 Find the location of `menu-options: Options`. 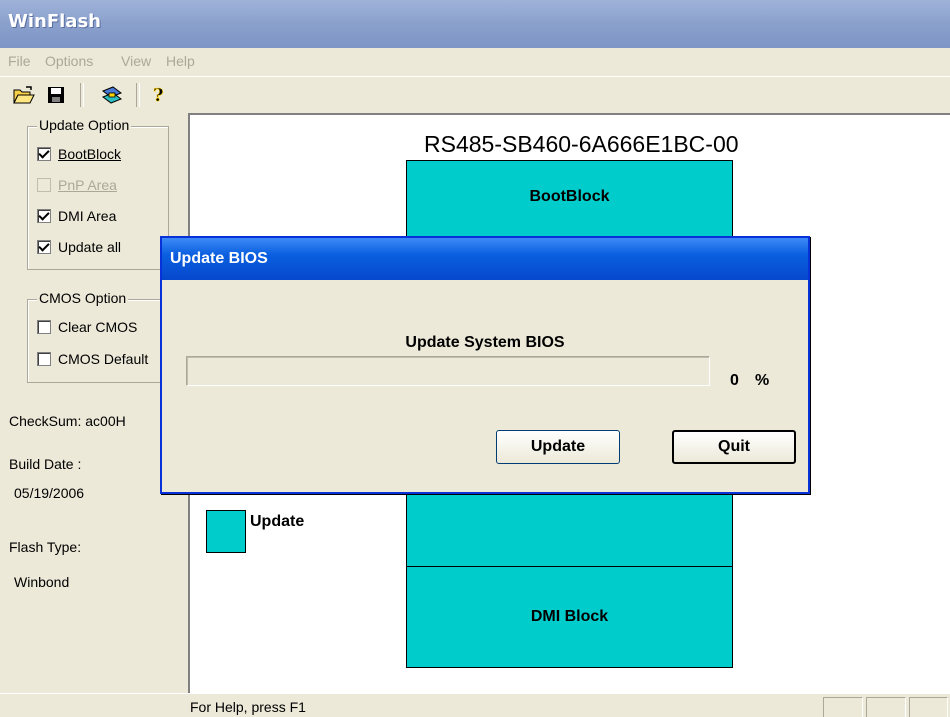

menu-options: Options is located at coordinates (69, 61).